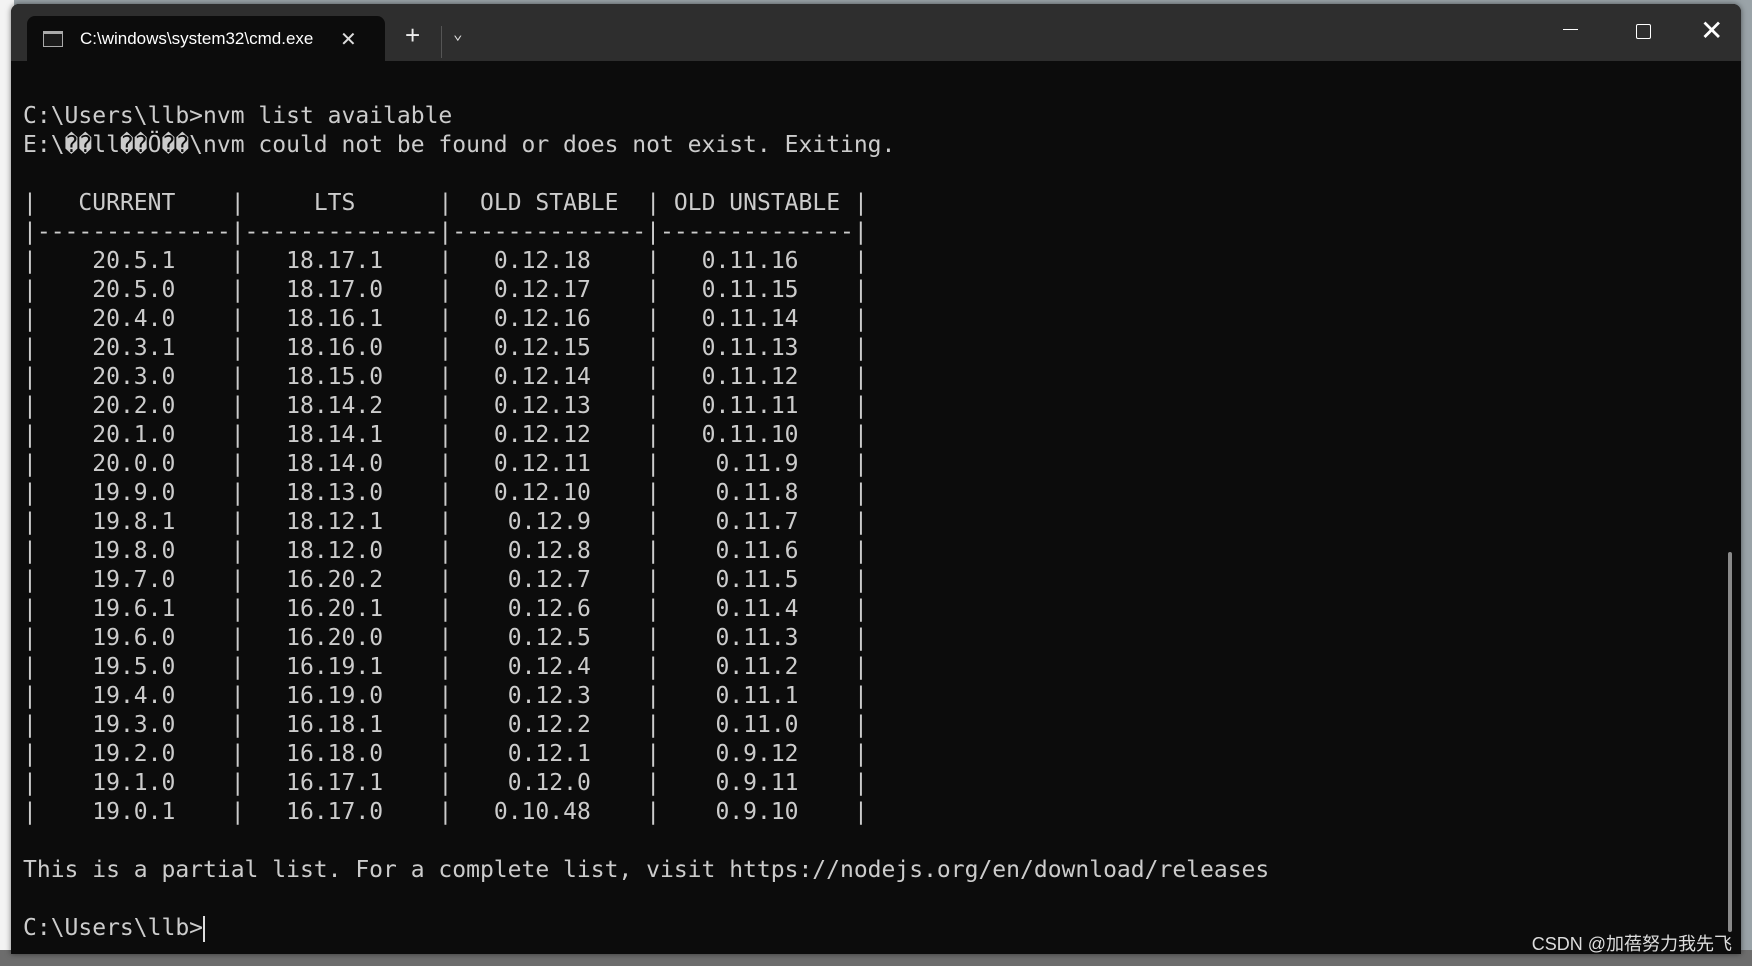 The image size is (1752, 966). Describe the element at coordinates (341, 319) in the screenshot. I see `table-cell: 18.16.1` at that location.